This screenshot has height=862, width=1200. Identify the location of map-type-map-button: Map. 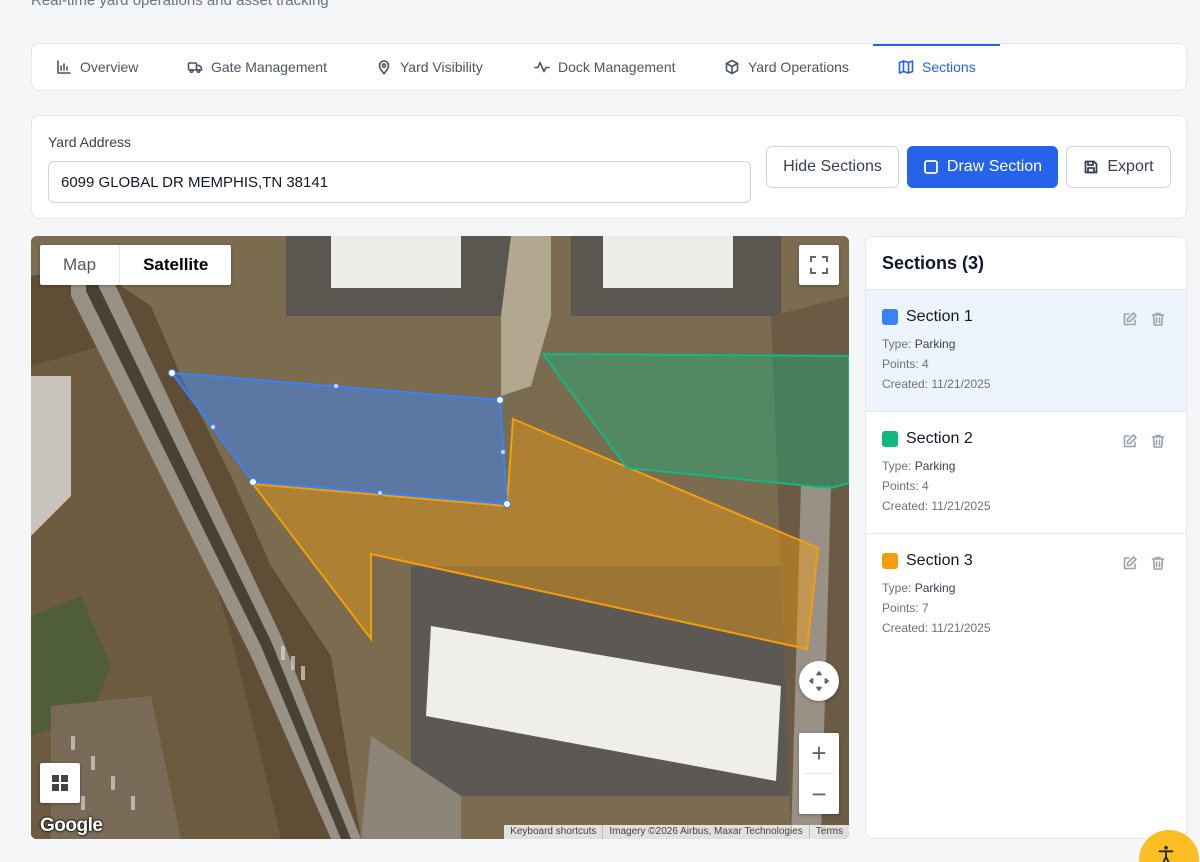
(79, 265).